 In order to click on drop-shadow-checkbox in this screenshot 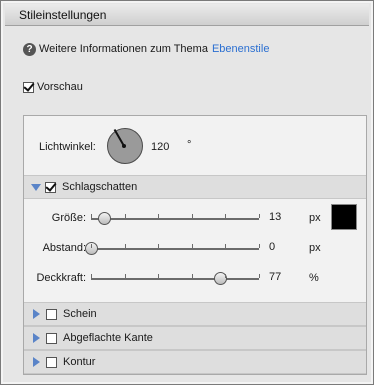, I will do `click(50, 187)`.